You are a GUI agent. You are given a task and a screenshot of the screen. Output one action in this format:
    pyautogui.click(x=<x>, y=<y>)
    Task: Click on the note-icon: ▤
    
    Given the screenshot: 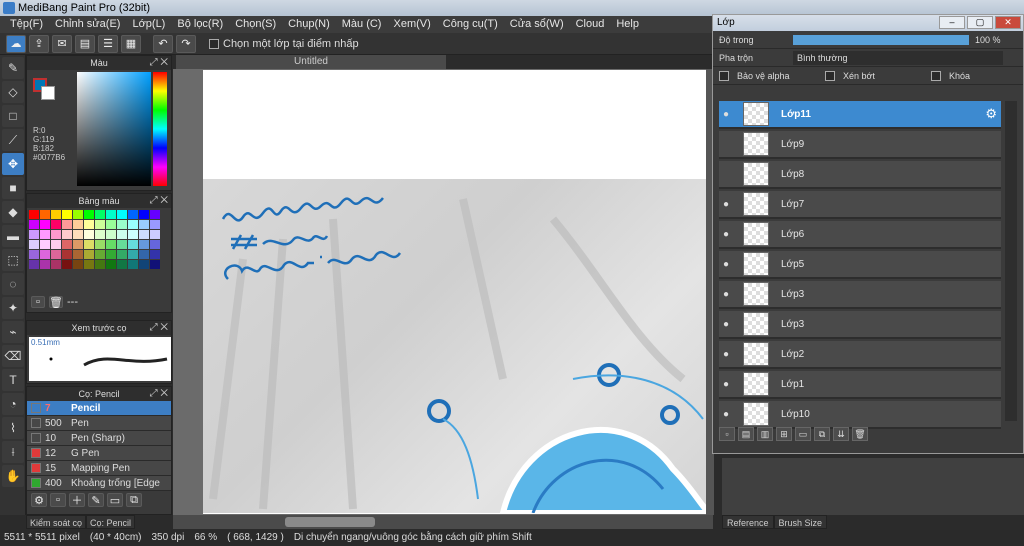 What is the action you would take?
    pyautogui.click(x=85, y=43)
    